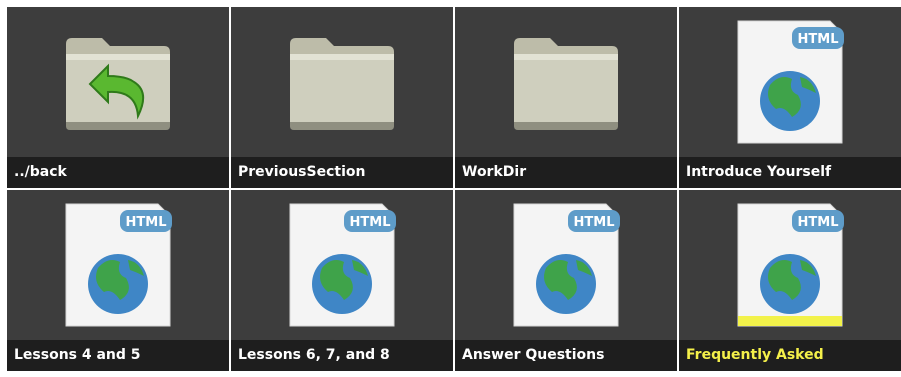 This screenshot has width=901, height=377. Describe the element at coordinates (566, 355) in the screenshot. I see `tile-label: Answer Questions` at that location.